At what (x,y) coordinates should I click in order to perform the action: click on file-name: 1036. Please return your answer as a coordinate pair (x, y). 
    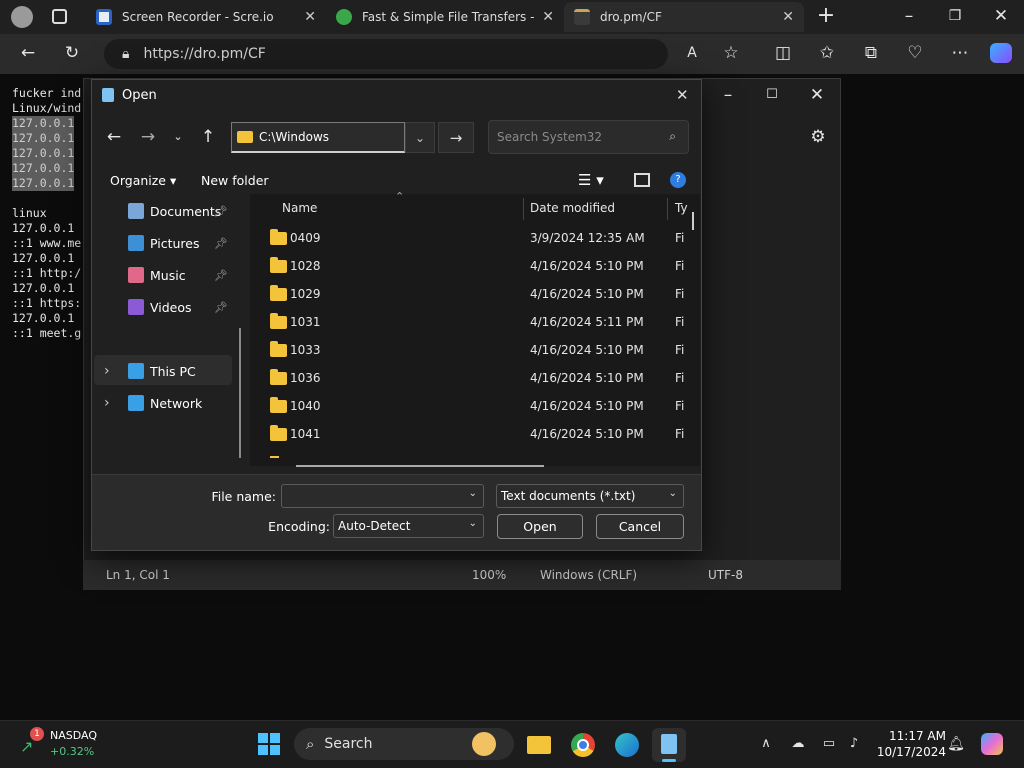
    Looking at the image, I should click on (305, 378).